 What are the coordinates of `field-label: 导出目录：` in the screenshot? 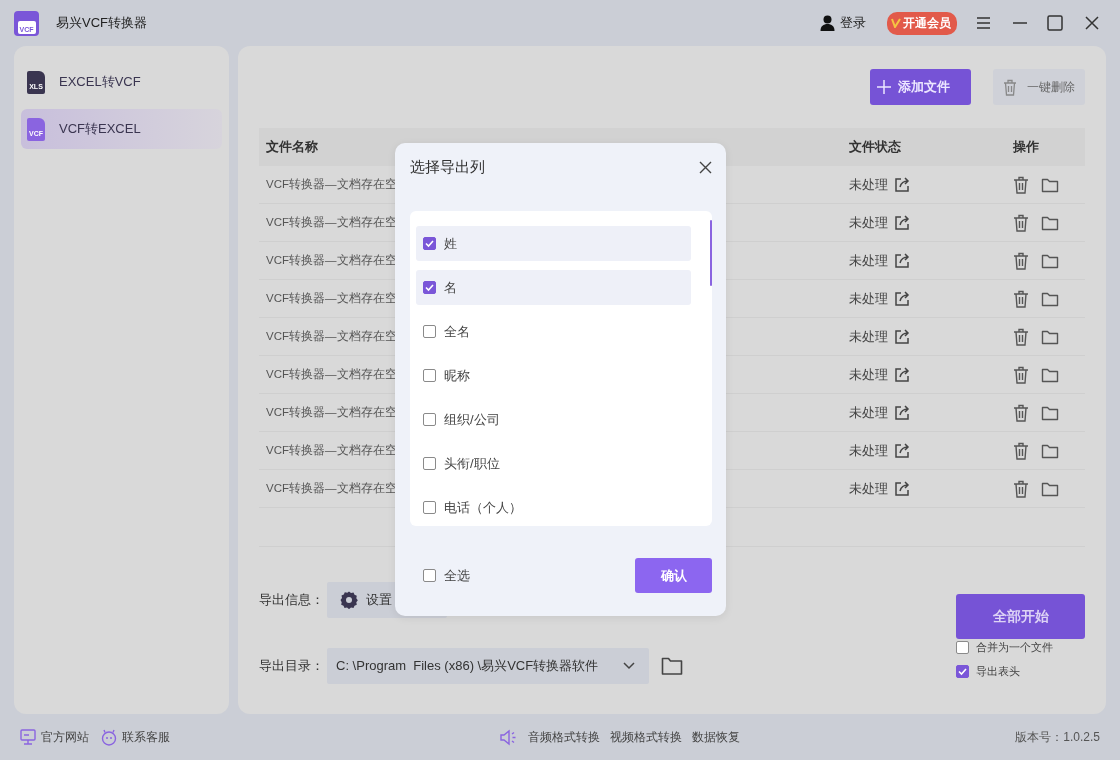 It's located at (292, 666).